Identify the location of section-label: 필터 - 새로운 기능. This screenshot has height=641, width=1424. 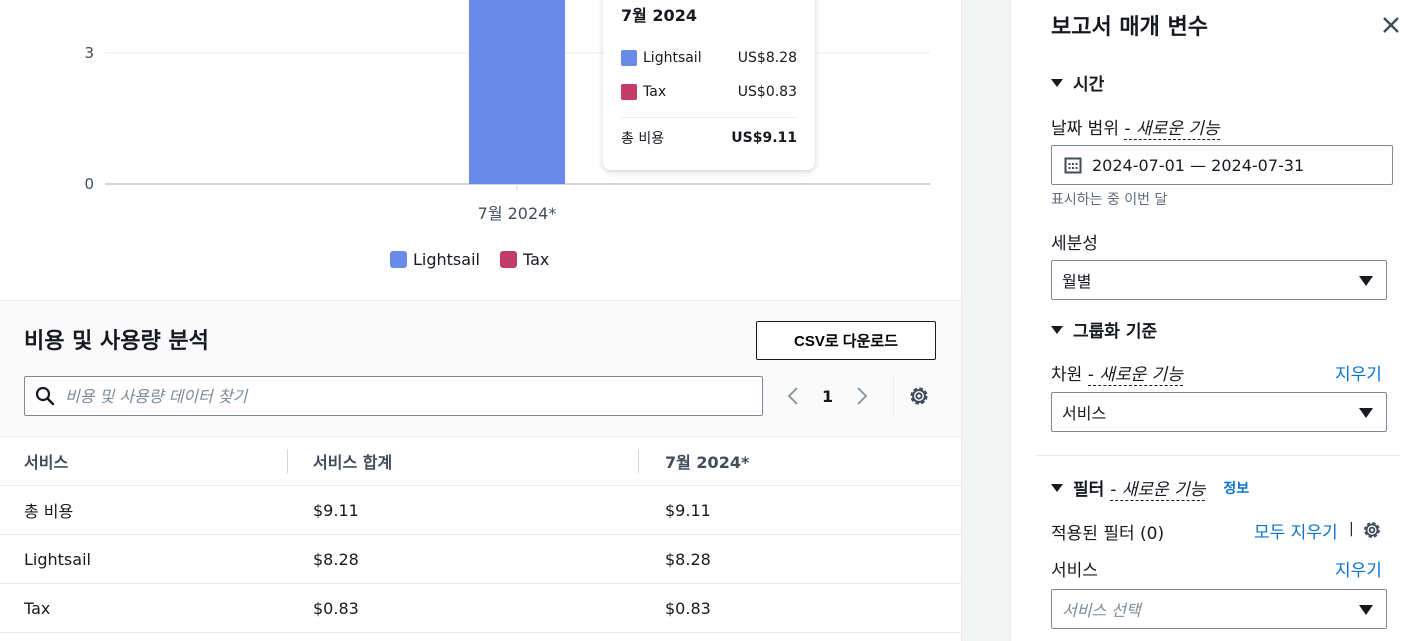
(1139, 490).